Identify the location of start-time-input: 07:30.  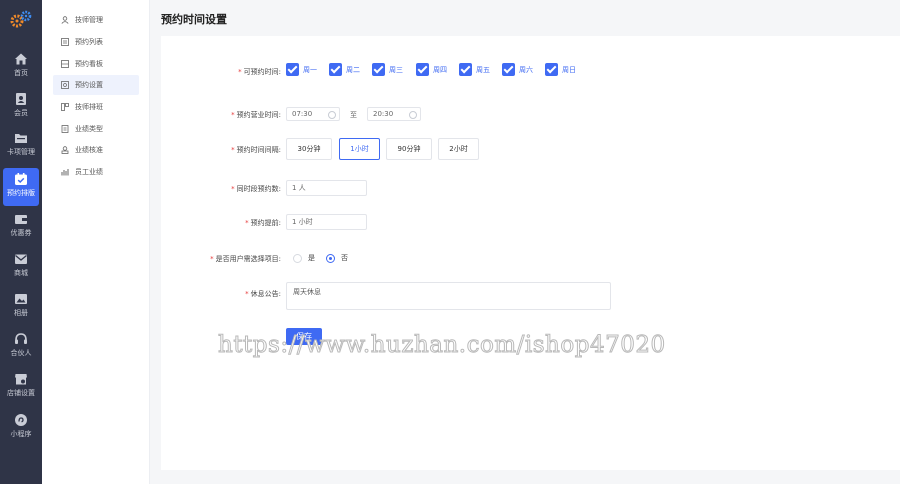
(313, 114).